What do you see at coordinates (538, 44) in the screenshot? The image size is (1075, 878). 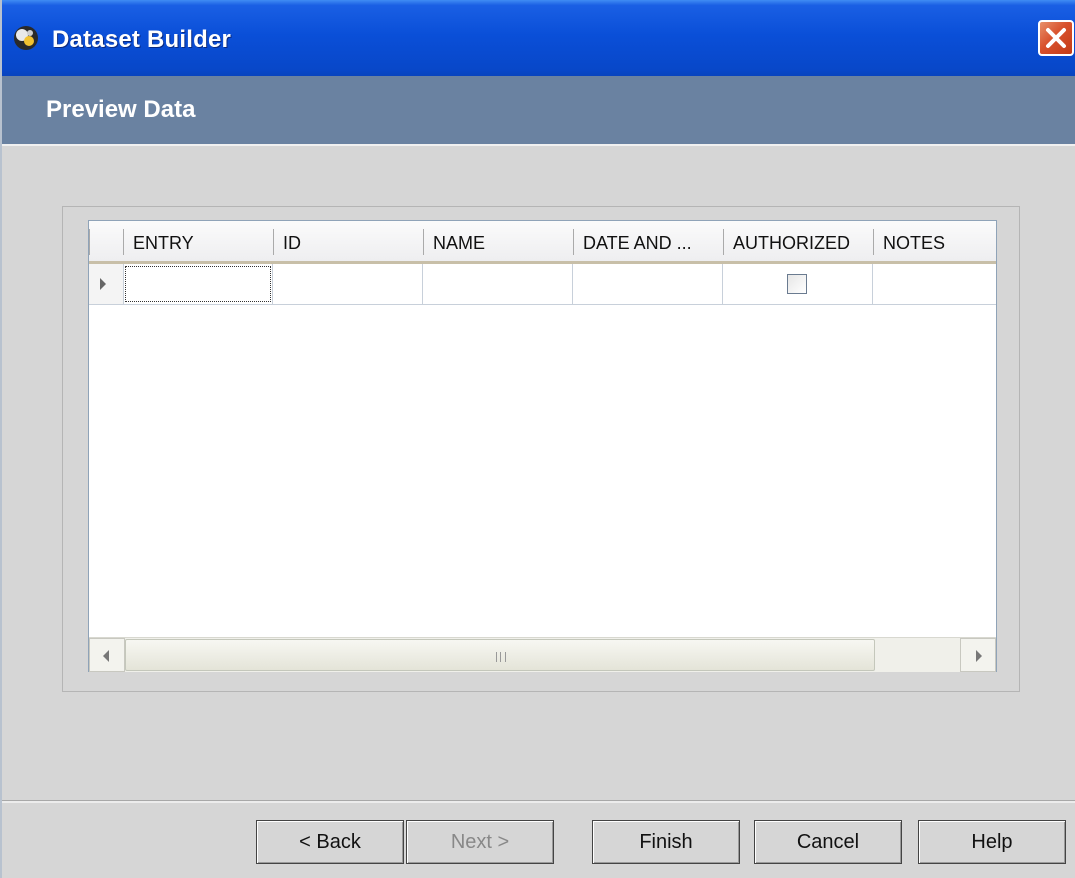 I see `title-bar: Dataset Builder` at bounding box center [538, 44].